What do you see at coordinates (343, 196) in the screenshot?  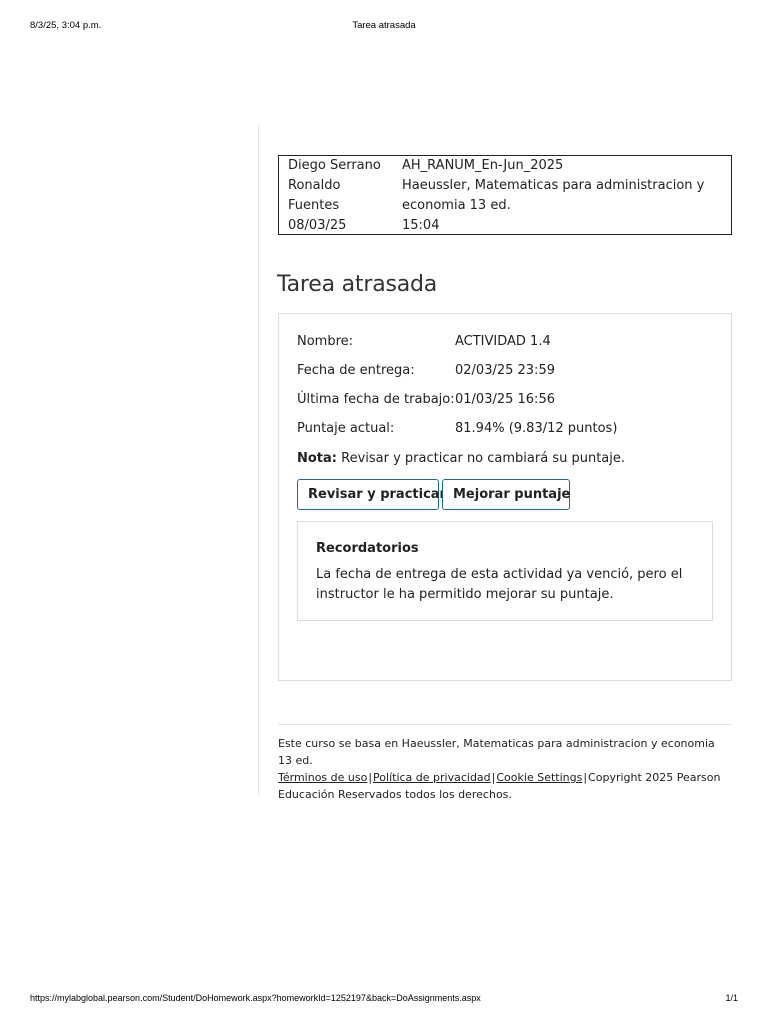 I see `student-info-left-column: Diego Serrano Ronaldo Fuentes 08/03/25` at bounding box center [343, 196].